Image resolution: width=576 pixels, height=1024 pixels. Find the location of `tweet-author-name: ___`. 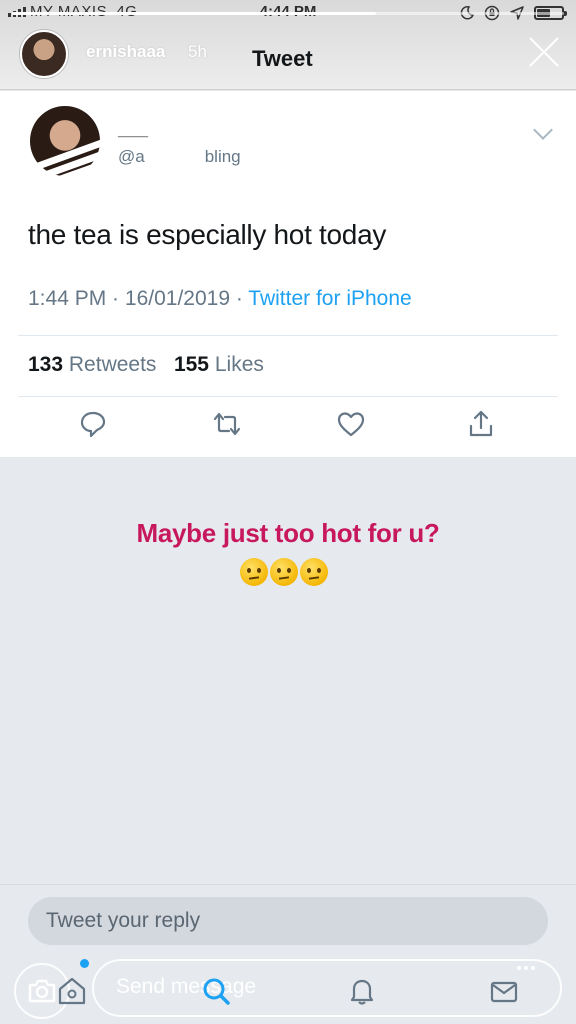

tweet-author-name: ___ is located at coordinates (133, 129).